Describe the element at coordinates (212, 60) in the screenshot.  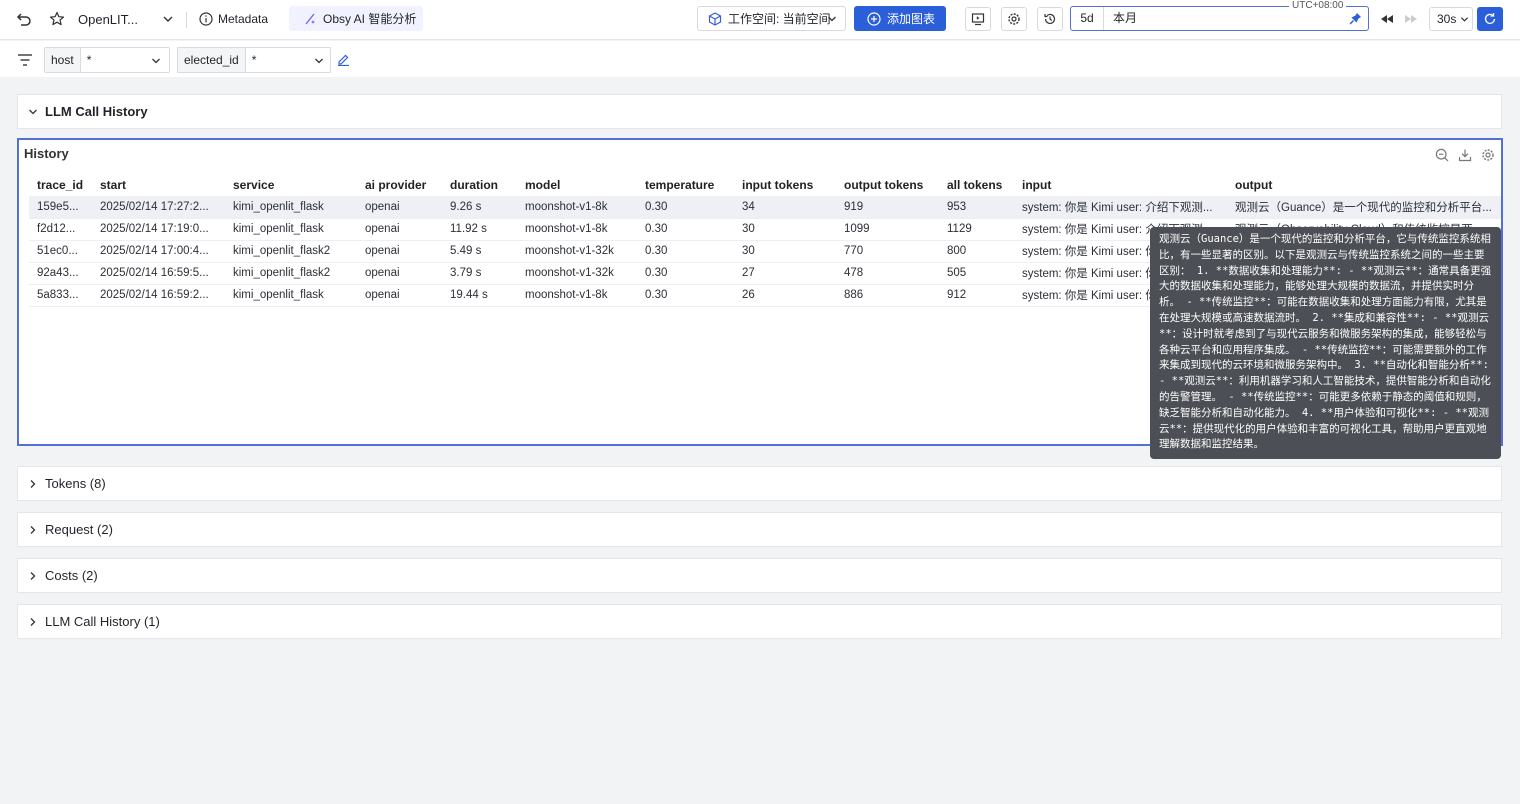
I see `filter-key-elected-id: elected_id` at that location.